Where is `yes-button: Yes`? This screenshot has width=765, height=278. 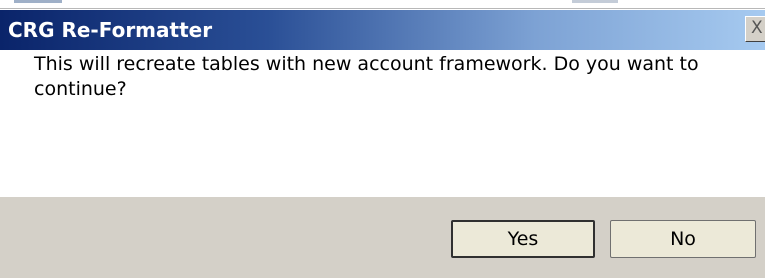 yes-button: Yes is located at coordinates (523, 239).